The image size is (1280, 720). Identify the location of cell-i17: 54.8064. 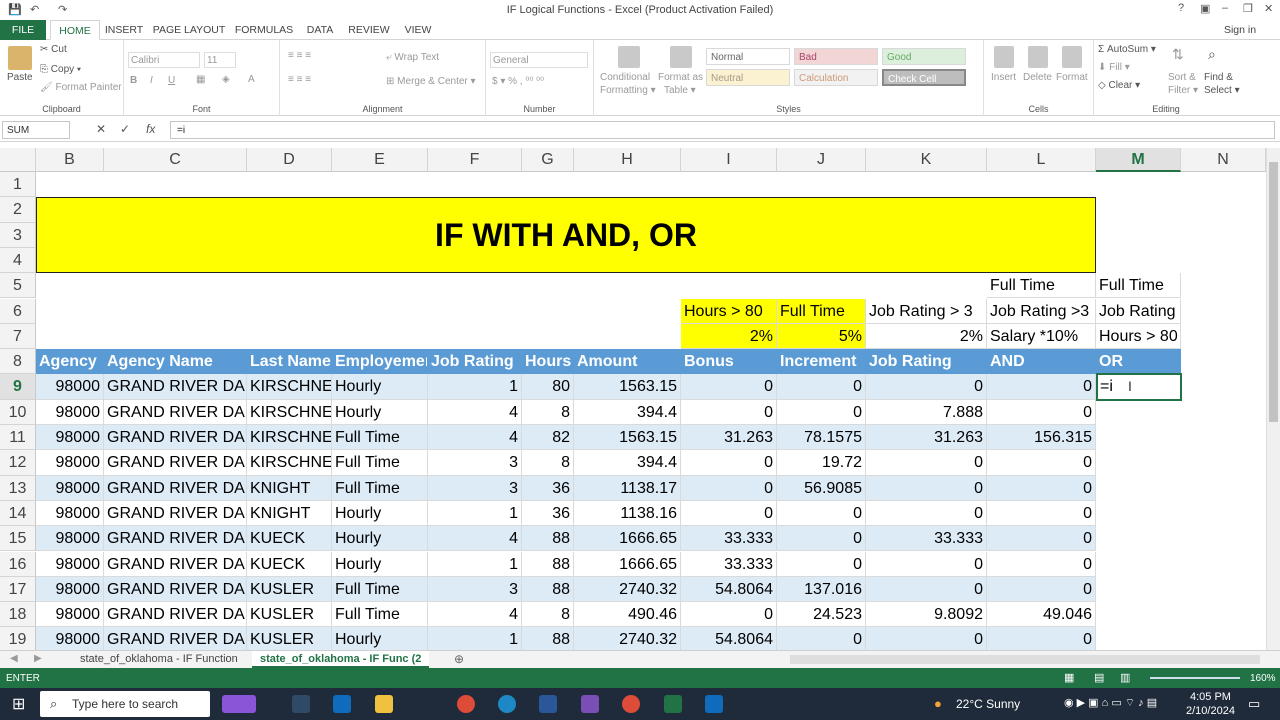
(729, 589).